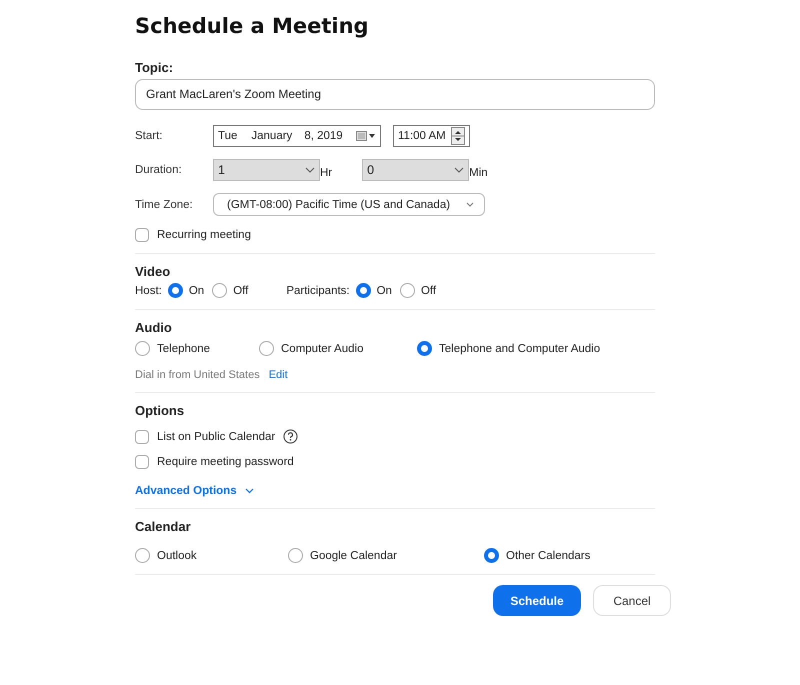 This screenshot has height=685, width=800. What do you see at coordinates (164, 204) in the screenshot?
I see `field-label: Time Zone:` at bounding box center [164, 204].